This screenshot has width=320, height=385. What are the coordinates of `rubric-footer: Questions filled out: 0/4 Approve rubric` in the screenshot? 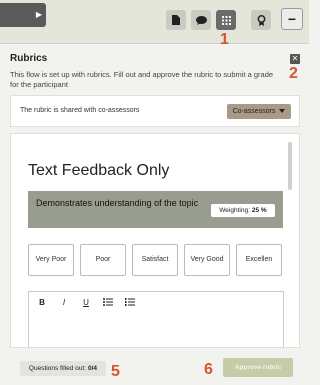 It's located at (155, 368).